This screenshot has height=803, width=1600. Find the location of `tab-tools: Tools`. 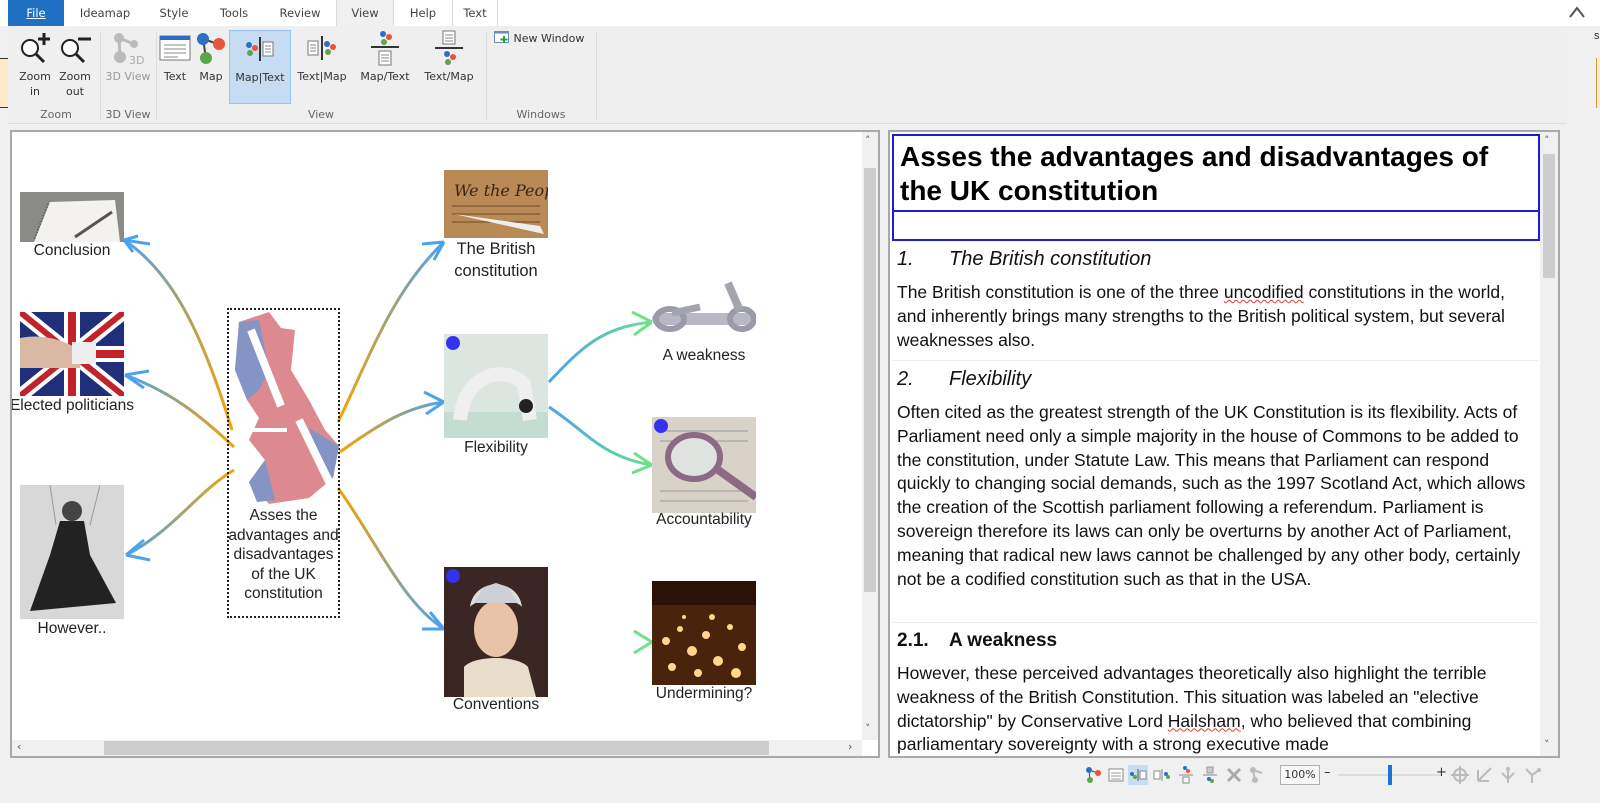

tab-tools: Tools is located at coordinates (234, 13).